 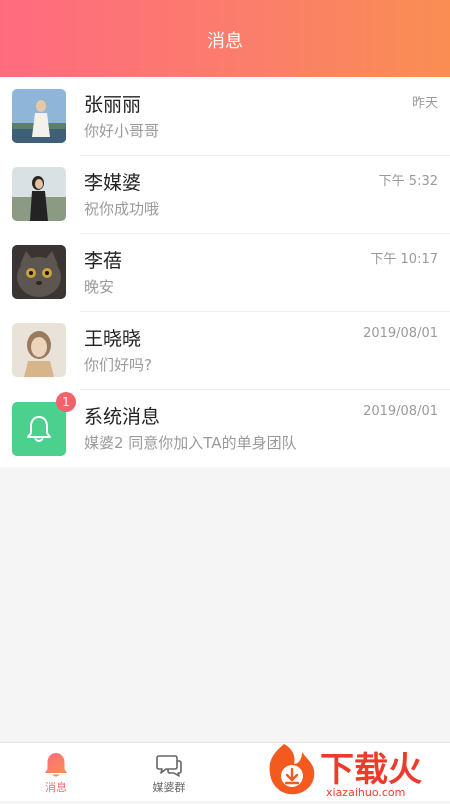 What do you see at coordinates (113, 105) in the screenshot?
I see `contact-name: 张丽丽` at bounding box center [113, 105].